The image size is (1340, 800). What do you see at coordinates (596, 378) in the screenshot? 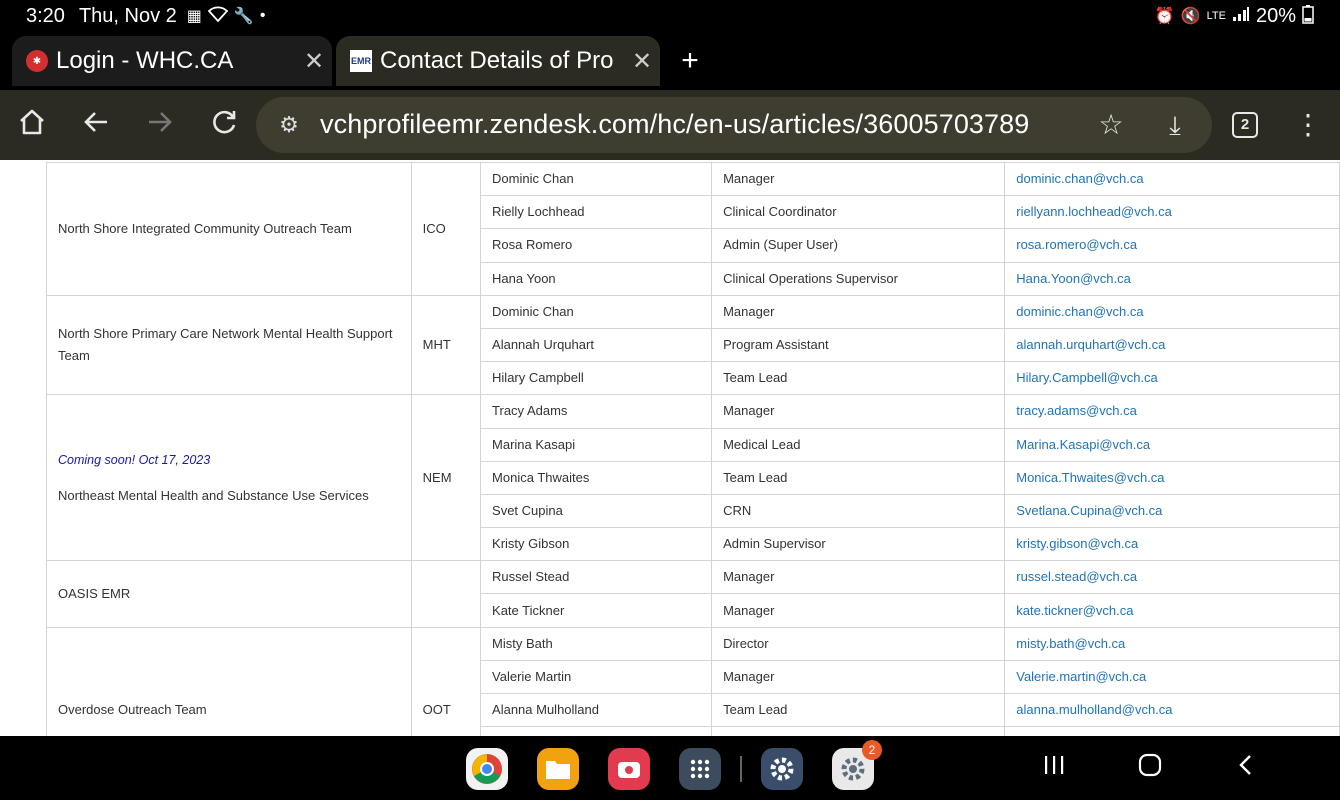
I see `contact-name-cell: Hilary Campbell` at bounding box center [596, 378].